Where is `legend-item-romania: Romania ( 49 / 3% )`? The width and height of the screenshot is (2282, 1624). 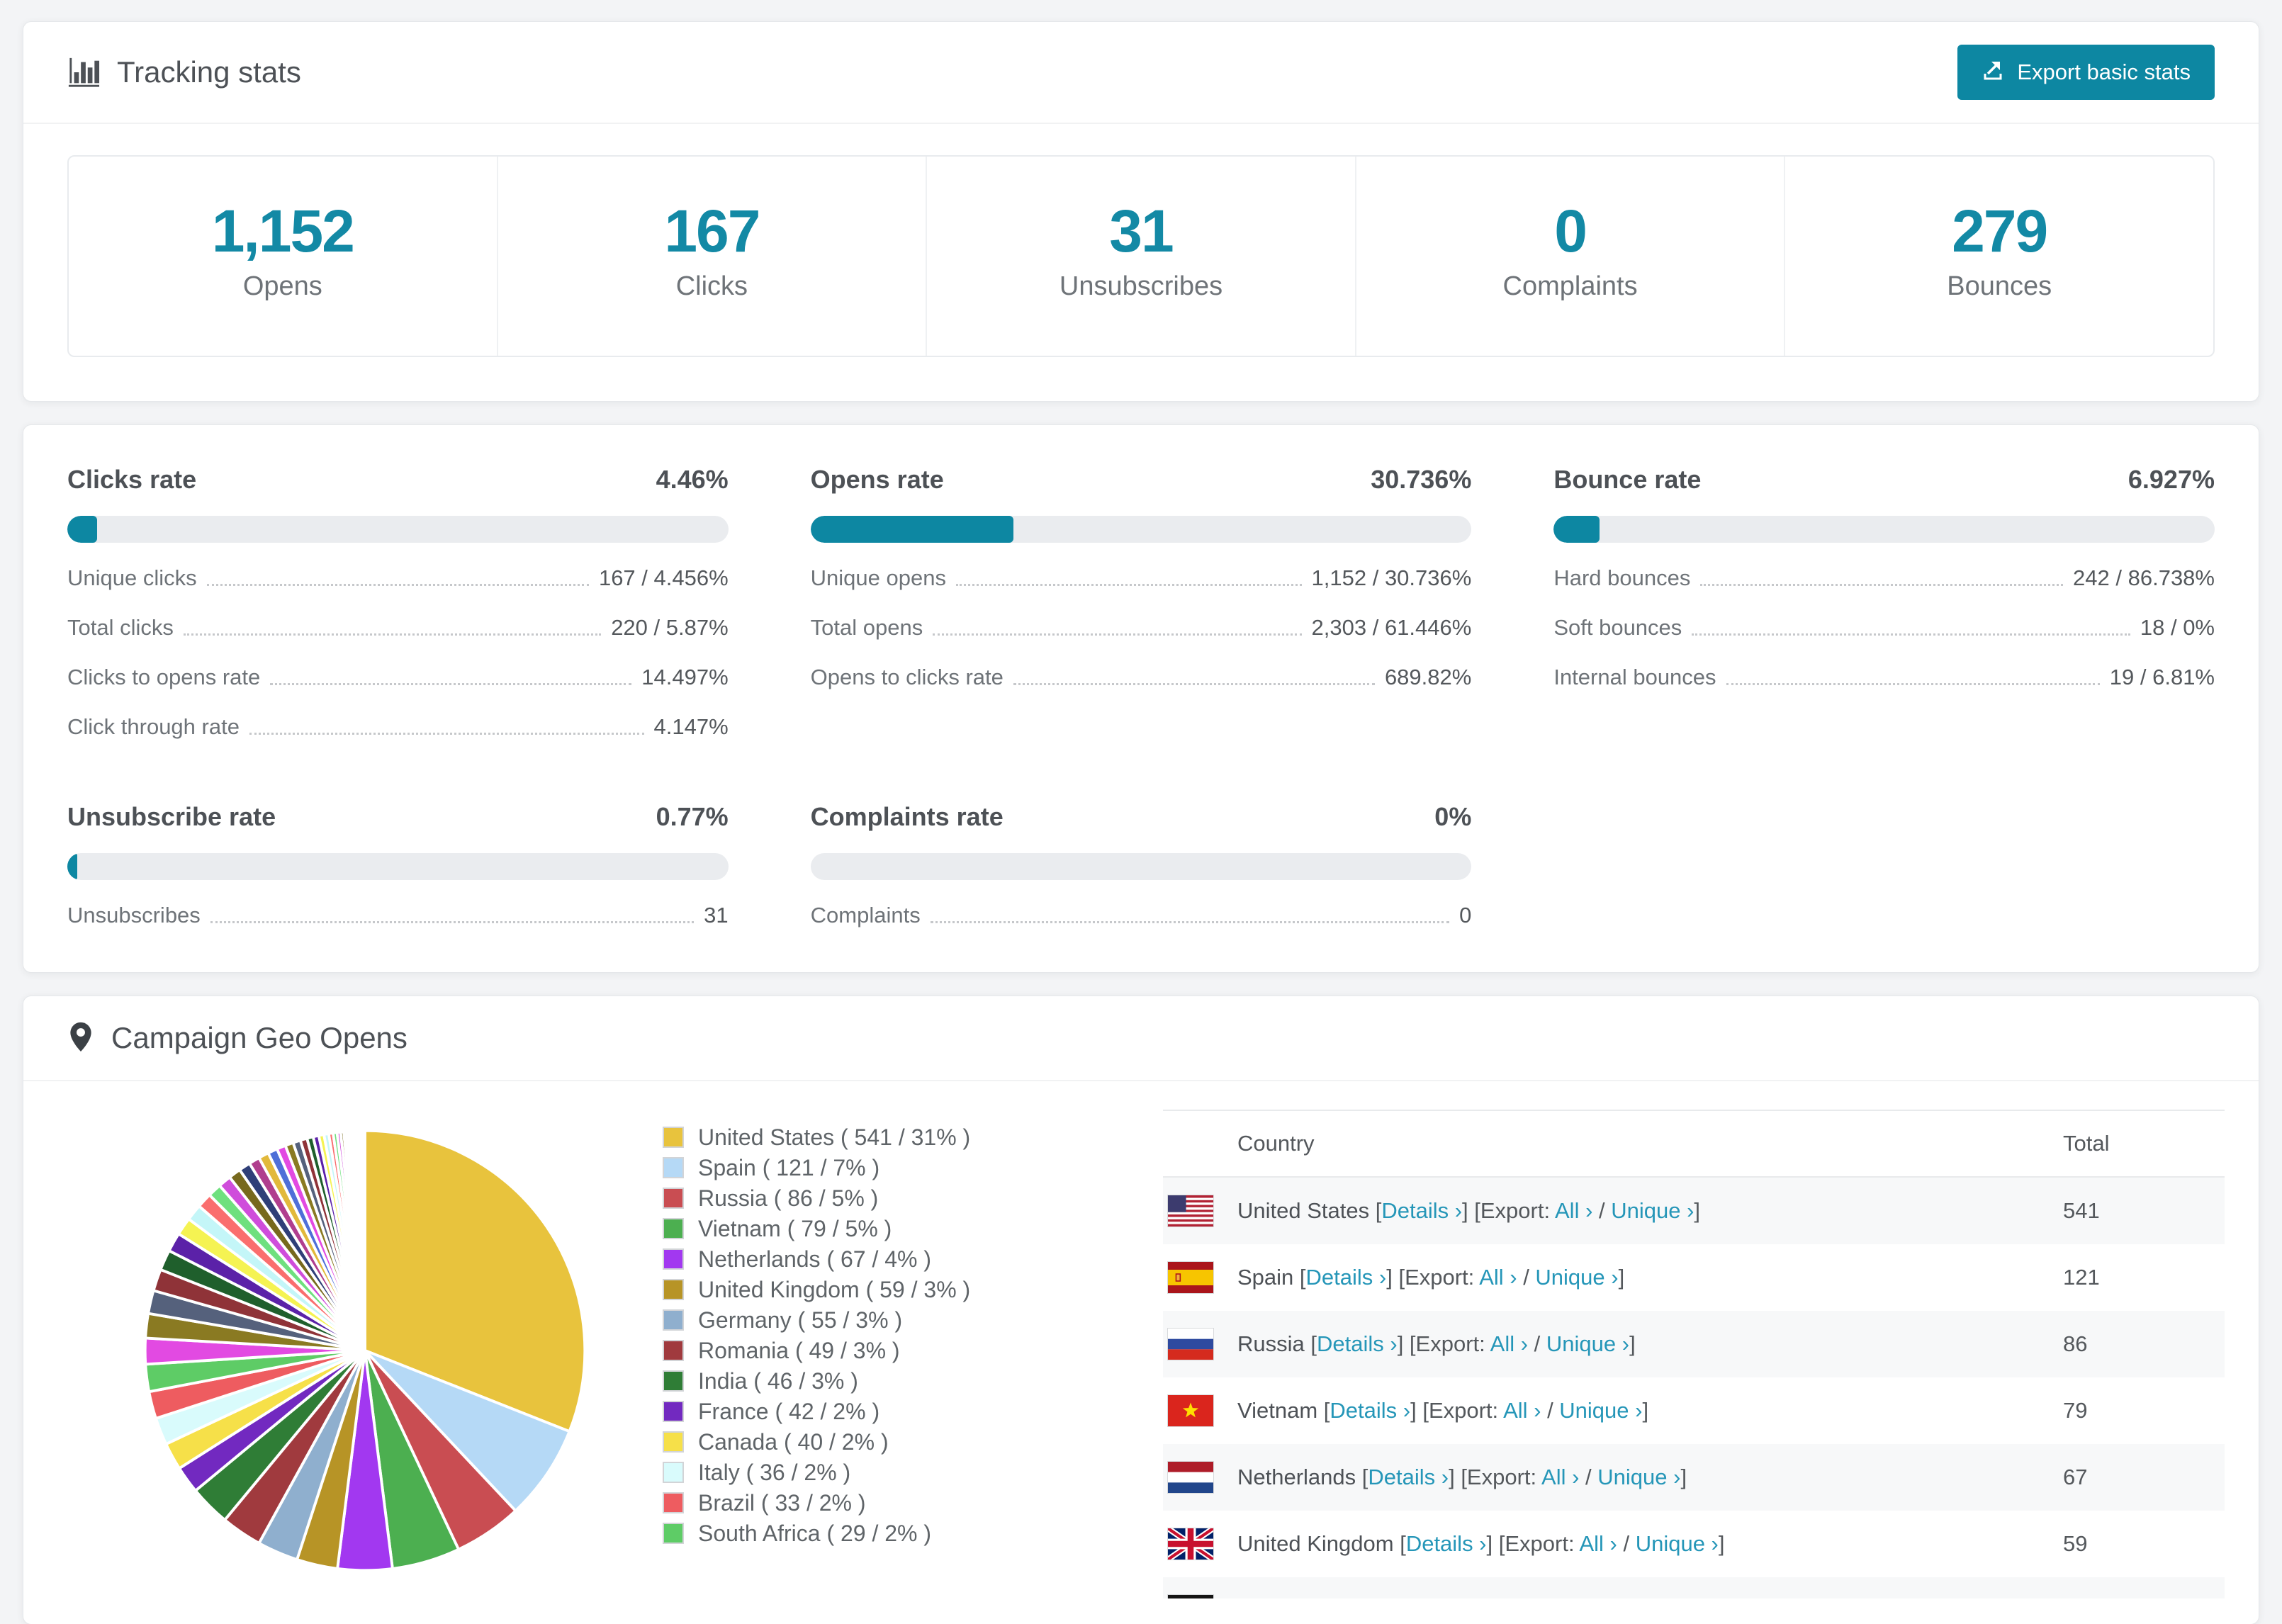
legend-item-romania: Romania ( 49 / 3% ) is located at coordinates (913, 1351).